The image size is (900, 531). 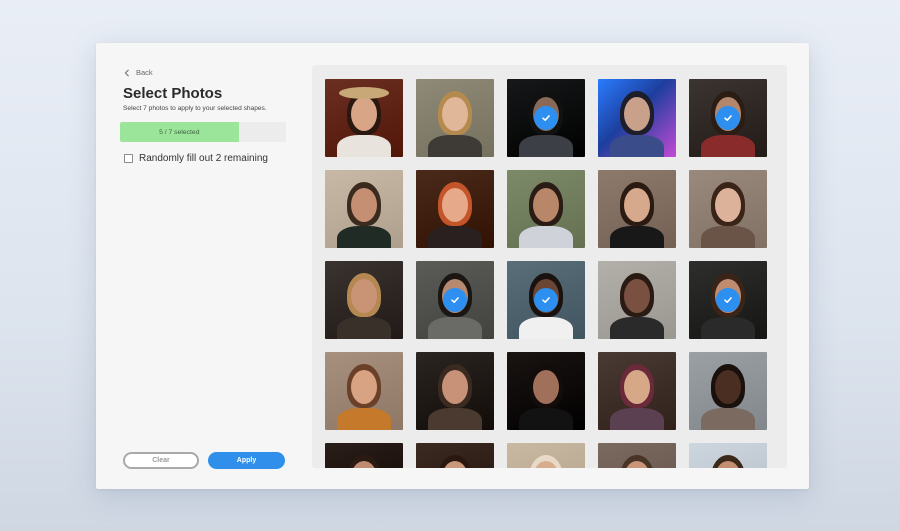 I want to click on selection-progress-bar: 5 / 7 selected, so click(x=203, y=132).